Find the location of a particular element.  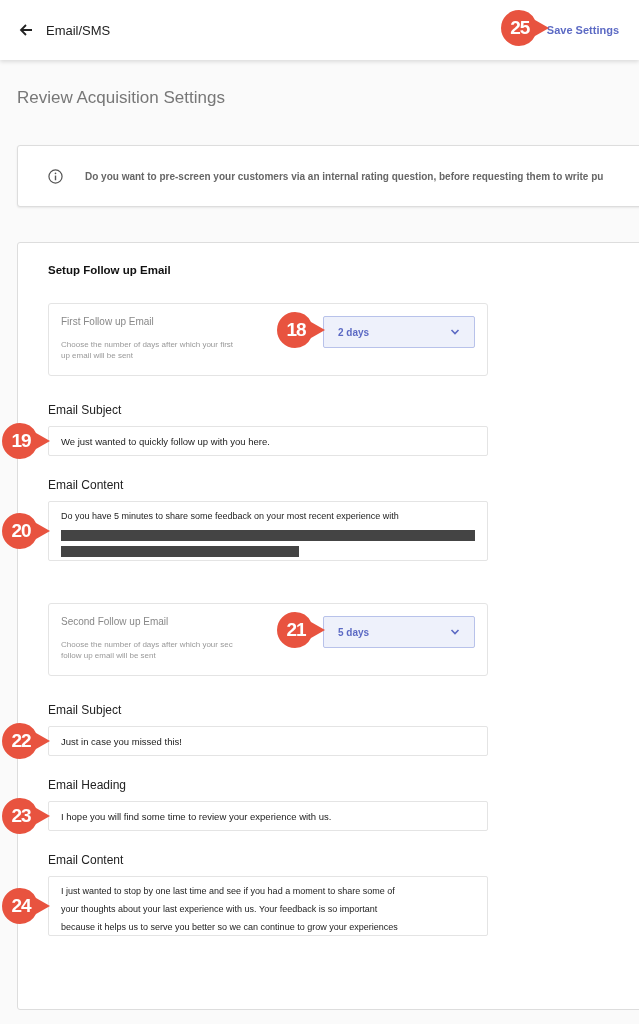

setting-description: Choose the number of days after which your first is located at coordinates (148, 344).